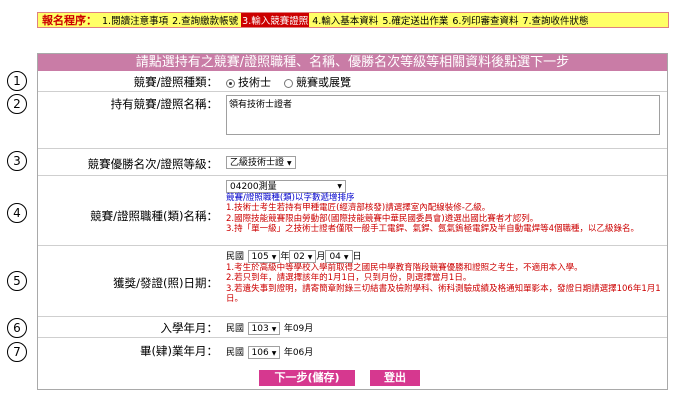 Image resolution: width=677 pixels, height=408 pixels. Describe the element at coordinates (349, 278) in the screenshot. I see `award-date-note-2: 2.若只到年，請選擇該年的1月1日，只到月份，則選擇當月1日。` at that location.